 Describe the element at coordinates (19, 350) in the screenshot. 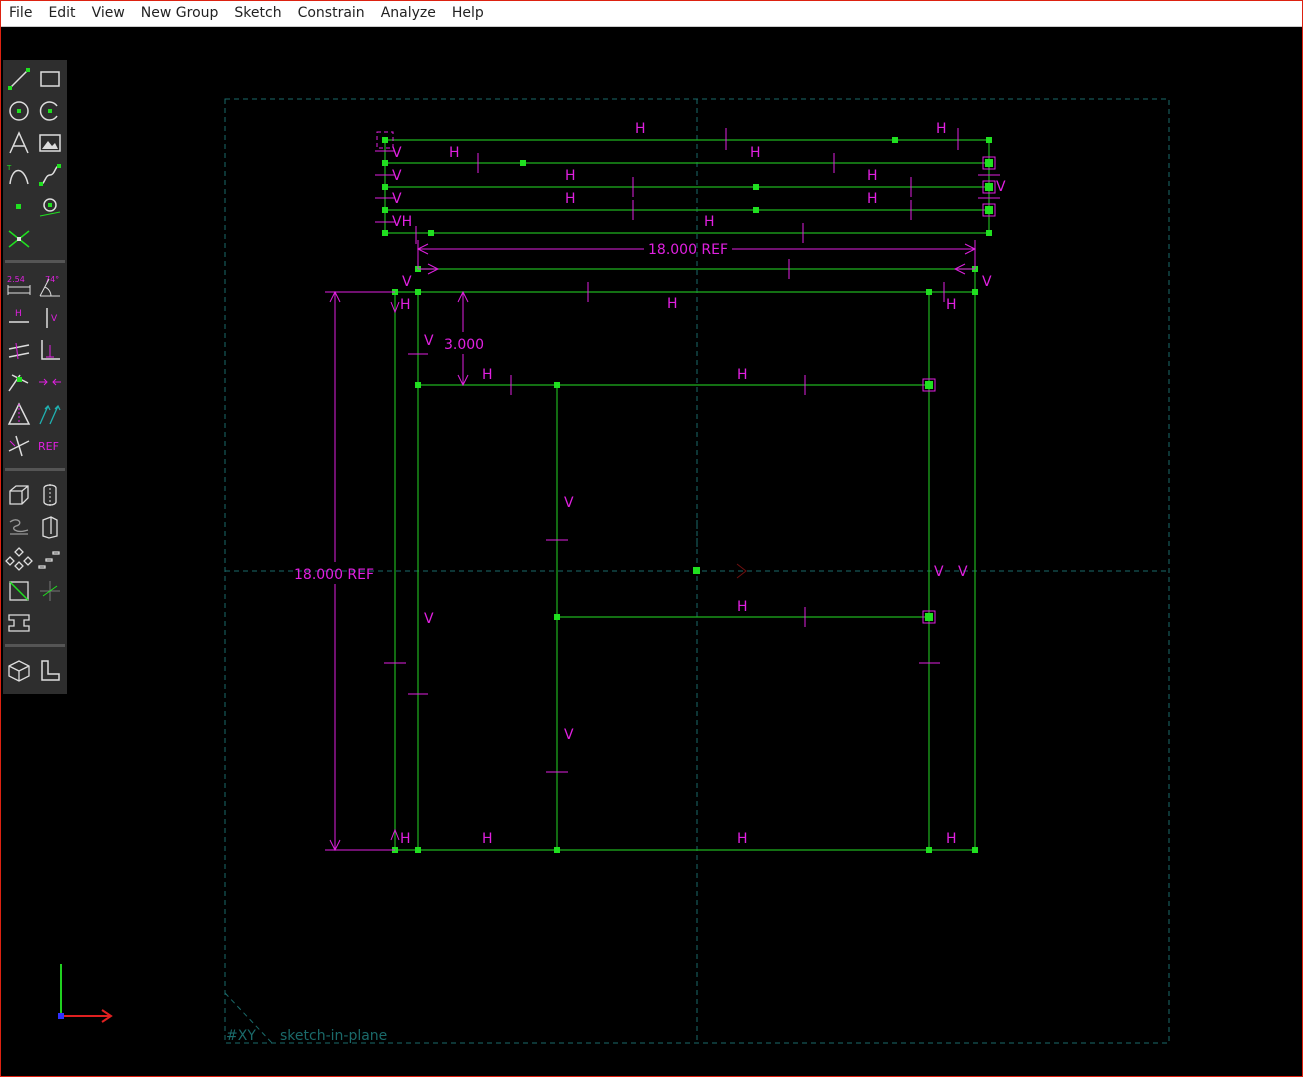

I see `parallel-constraint-icon` at that location.